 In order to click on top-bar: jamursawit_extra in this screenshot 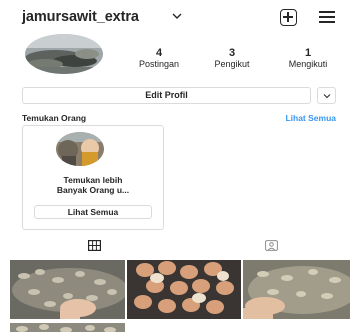, I will do `click(175, 17)`.